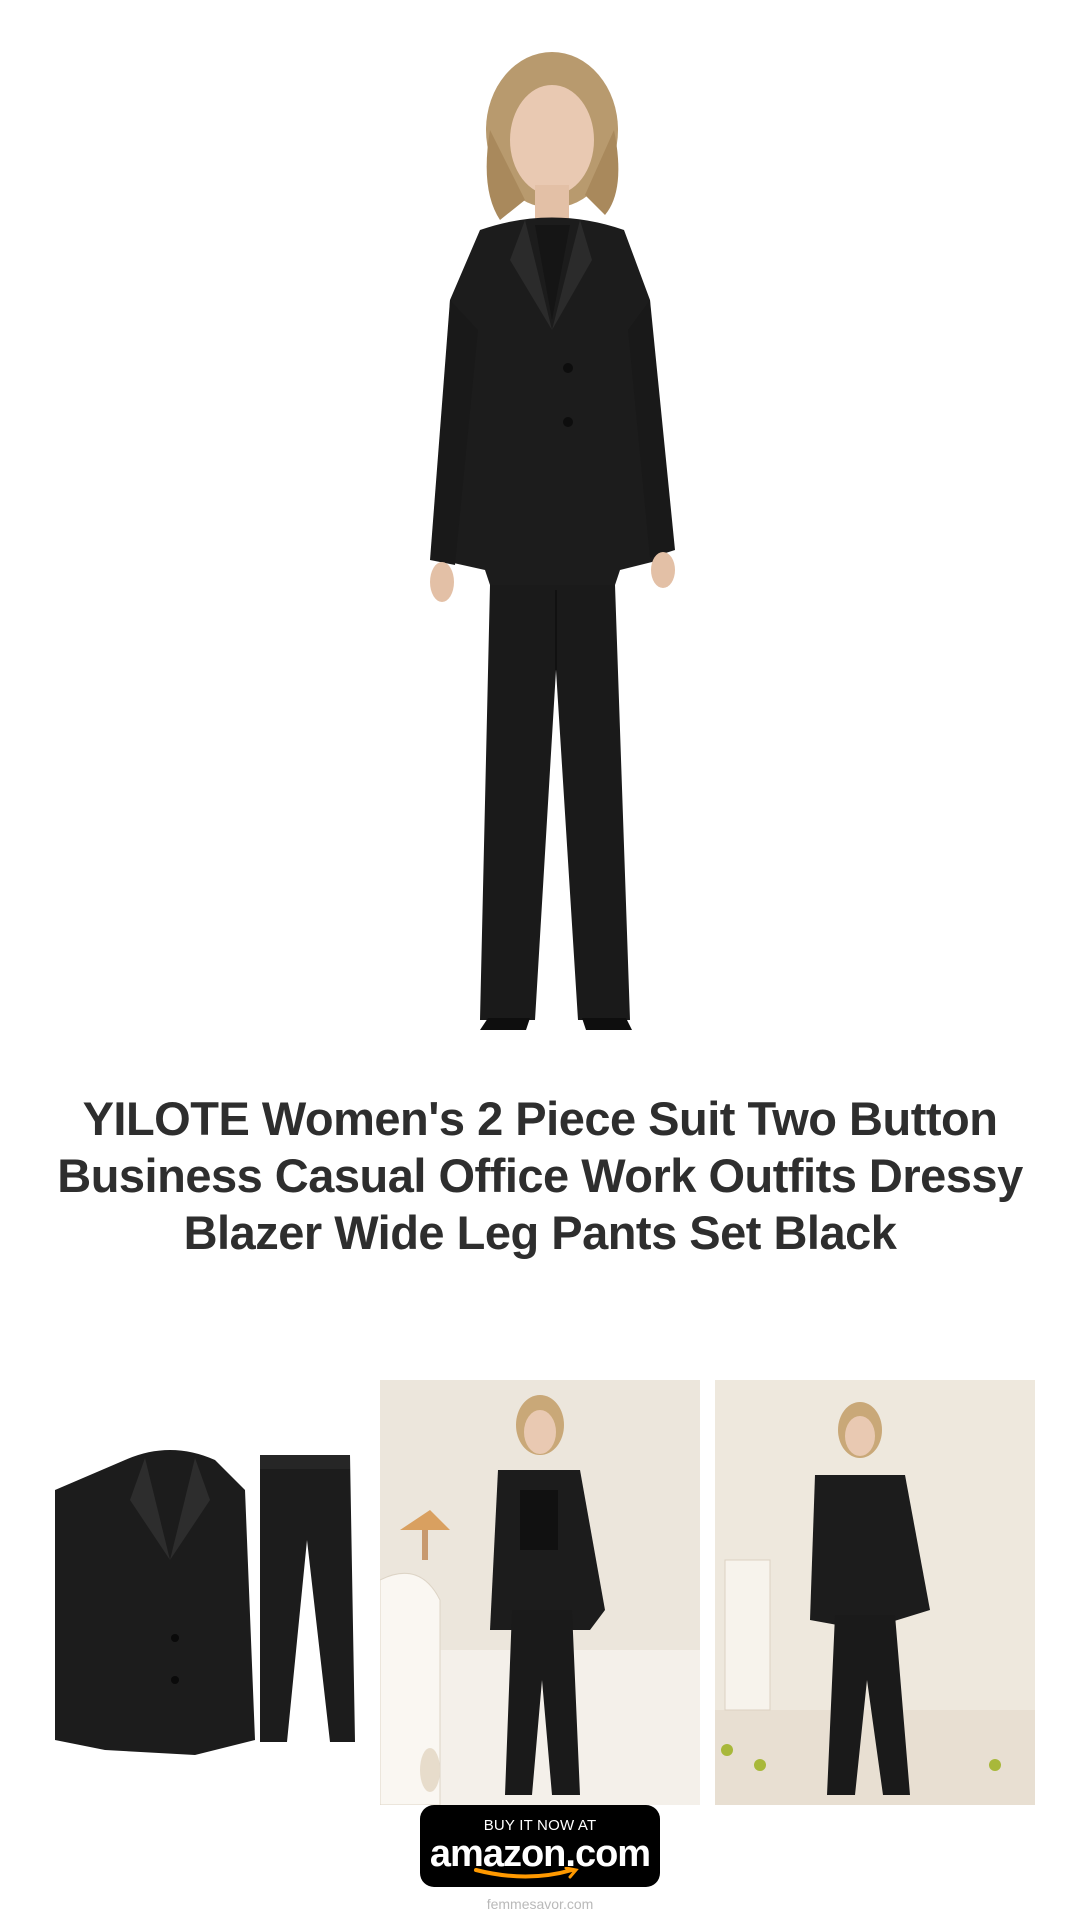 The height and width of the screenshot is (1920, 1080). I want to click on thumbnail-model-room, so click(540, 1592).